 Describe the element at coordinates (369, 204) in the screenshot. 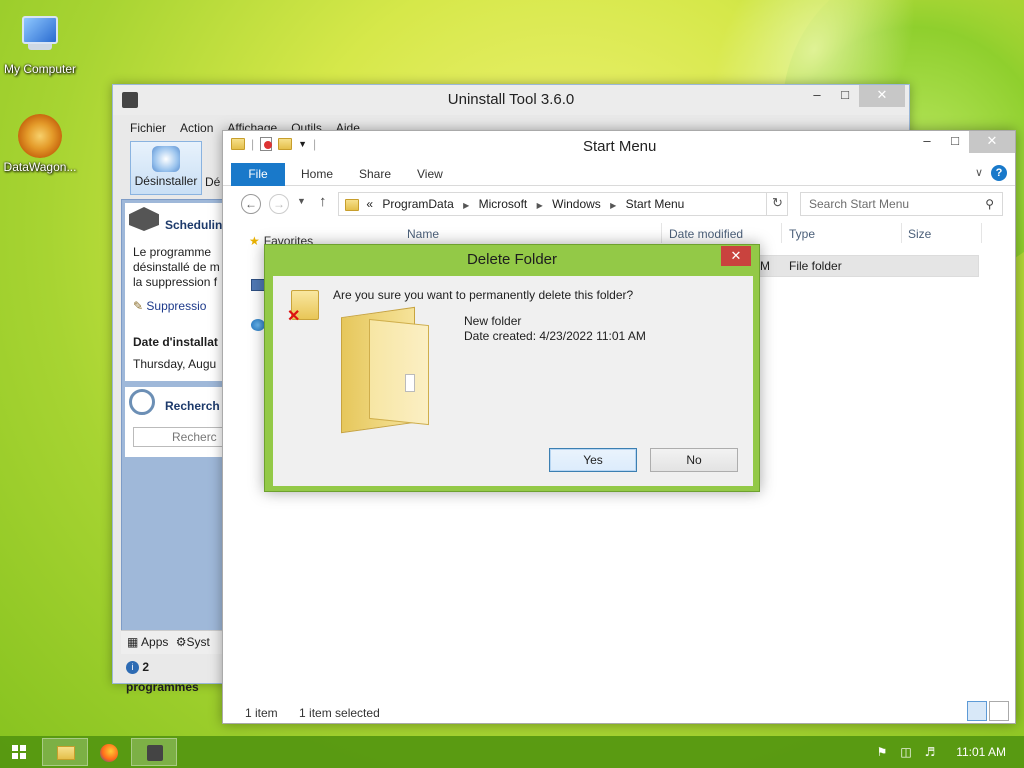

I see `breadcrumb-overflow: «` at that location.